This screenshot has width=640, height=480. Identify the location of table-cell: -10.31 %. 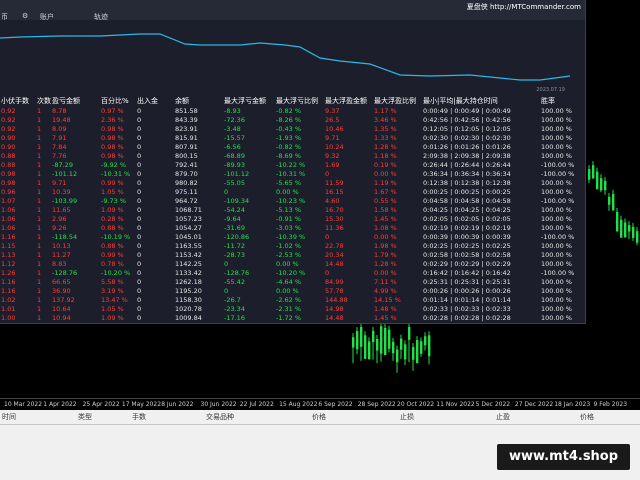
(291, 174).